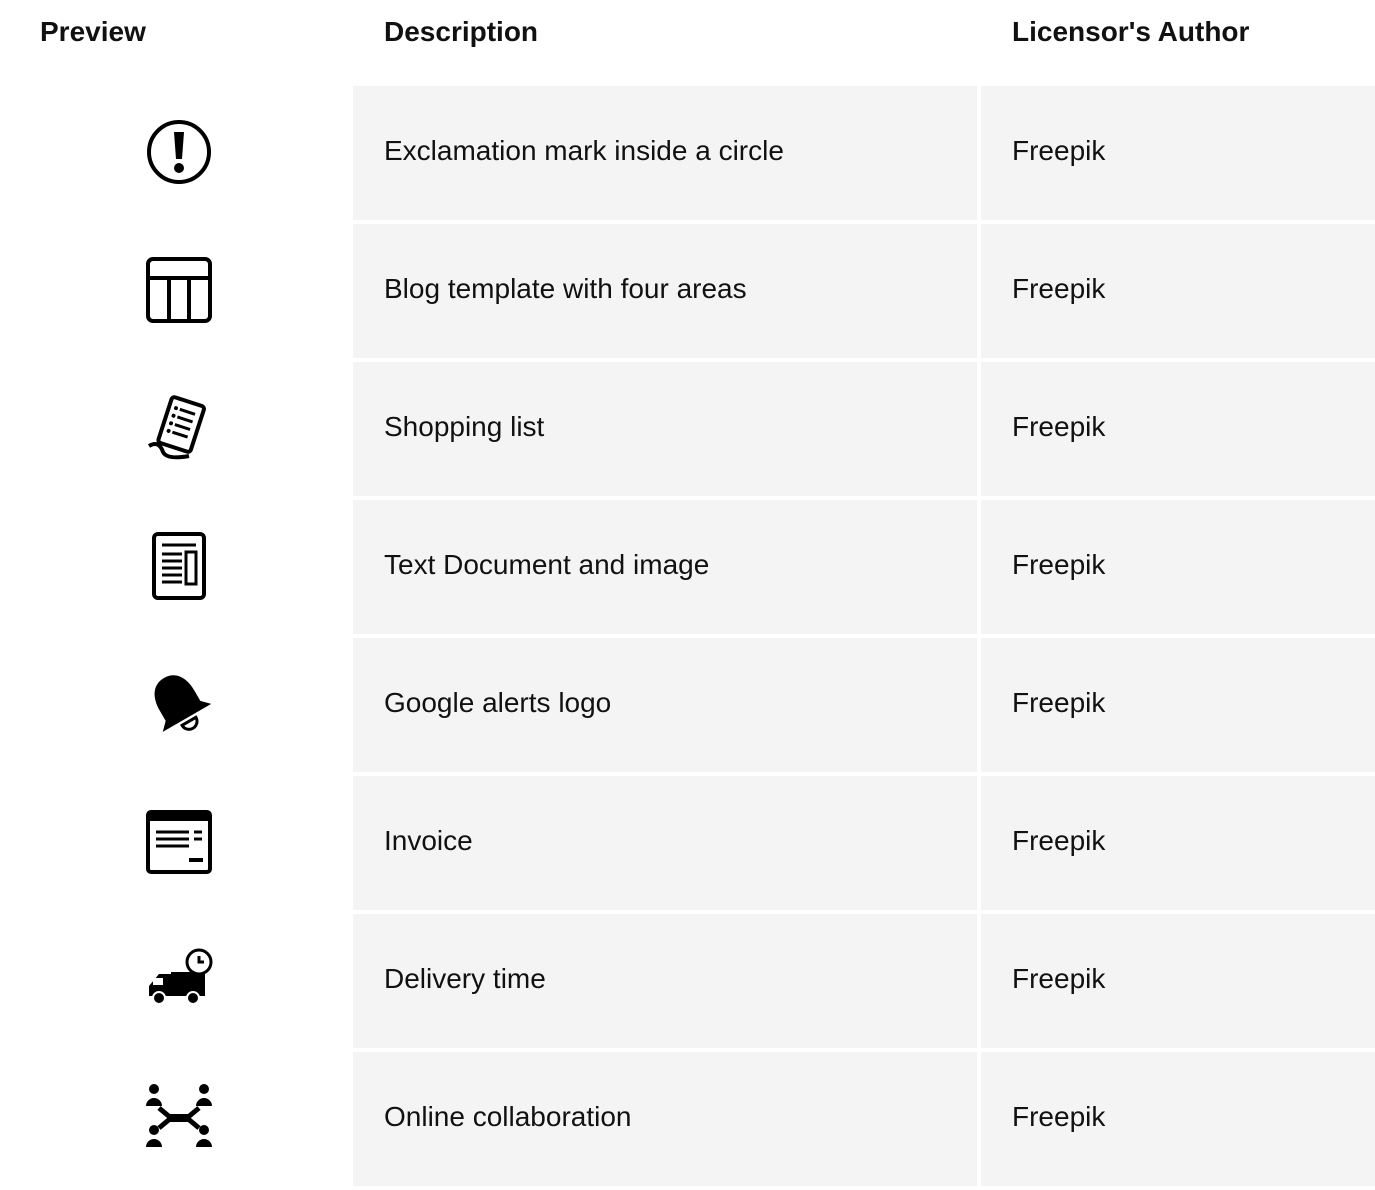 The image size is (1375, 1190). I want to click on blog-template-icon, so click(179, 290).